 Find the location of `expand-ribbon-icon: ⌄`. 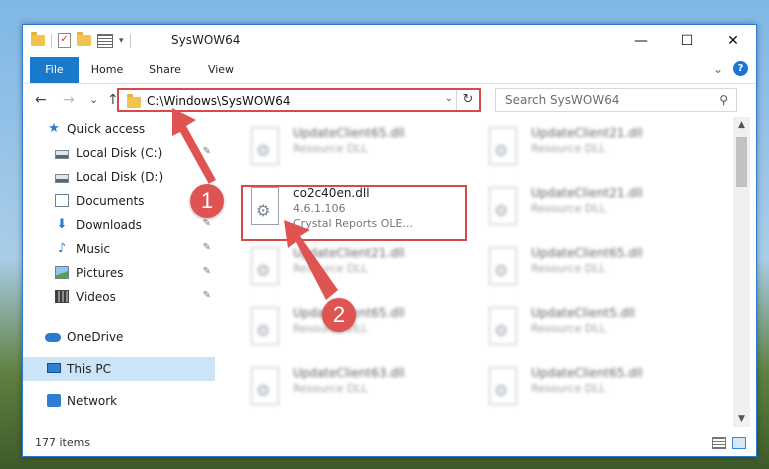

expand-ribbon-icon: ⌄ is located at coordinates (718, 69).